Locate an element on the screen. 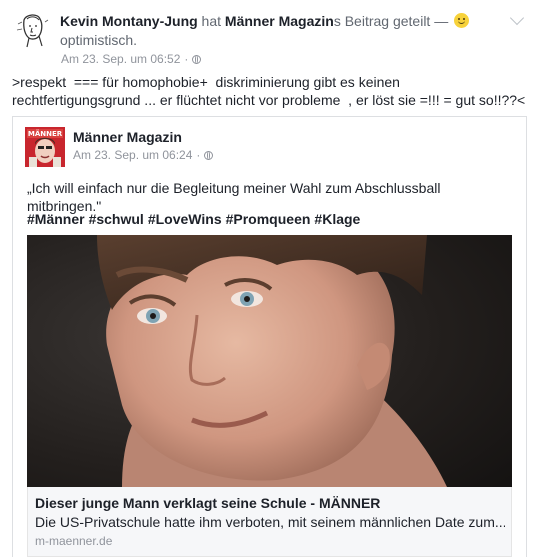 The width and height of the screenshot is (537, 557). shared-meta: Am 23. Sep. um 06:24 · is located at coordinates (143, 155).